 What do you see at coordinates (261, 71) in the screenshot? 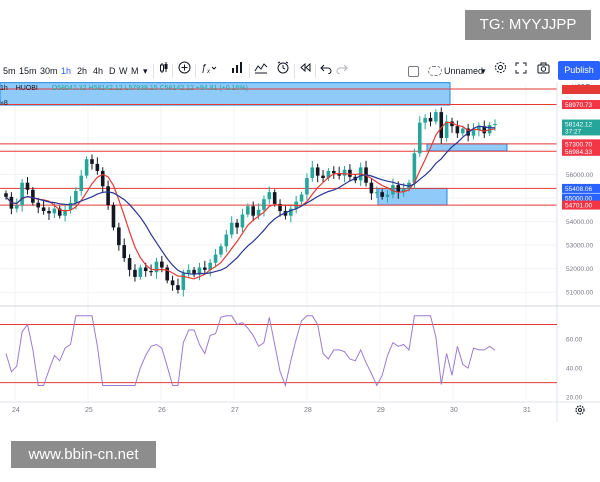
I see `compare-icon` at bounding box center [261, 71].